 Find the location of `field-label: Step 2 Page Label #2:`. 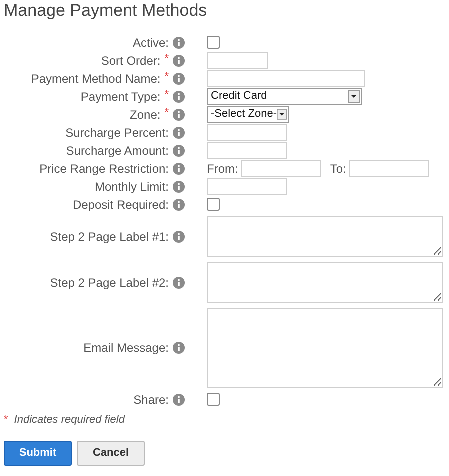

field-label: Step 2 Page Label #2: is located at coordinates (109, 282).